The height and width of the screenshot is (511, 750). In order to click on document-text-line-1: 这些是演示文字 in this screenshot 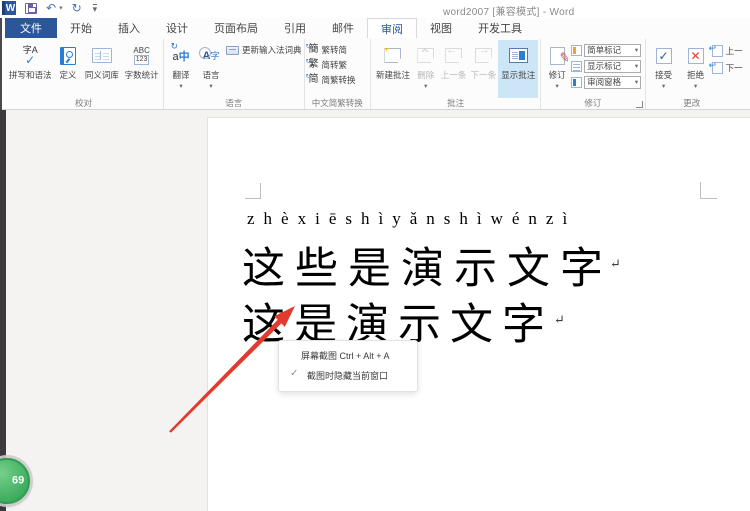, I will do `click(427, 265)`.